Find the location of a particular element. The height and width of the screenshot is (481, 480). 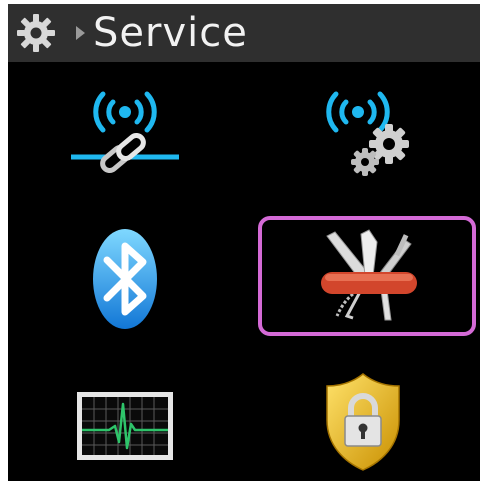

wireless-link-icon is located at coordinates (125, 132).